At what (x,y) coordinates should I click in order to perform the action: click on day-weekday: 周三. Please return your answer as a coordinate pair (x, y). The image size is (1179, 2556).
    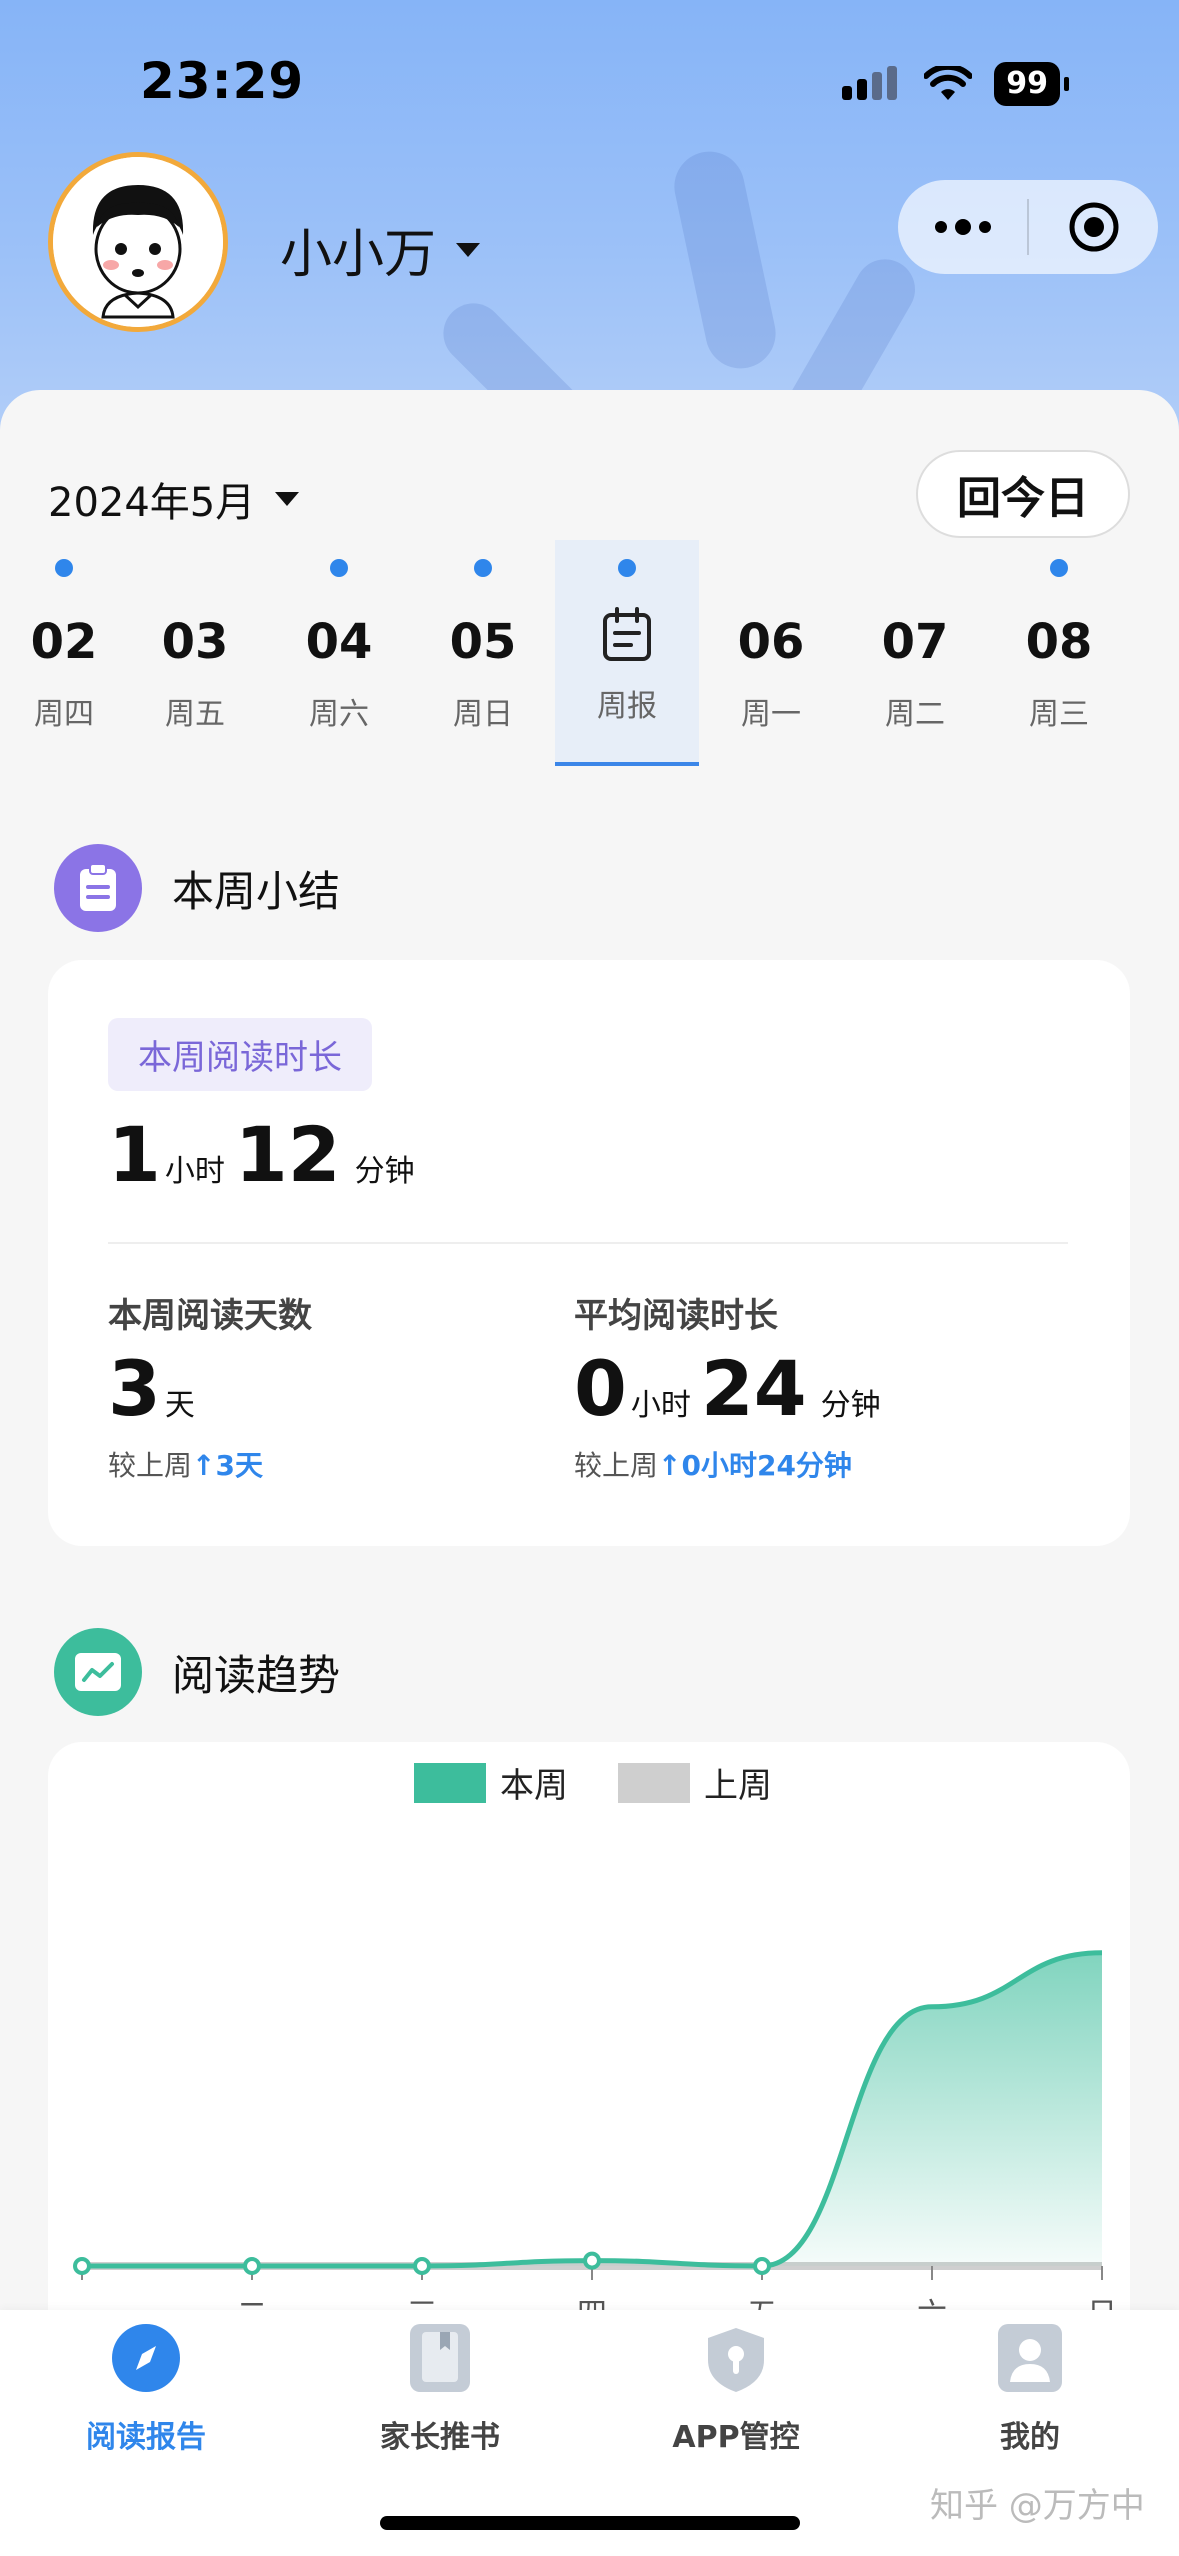
    Looking at the image, I should click on (1059, 714).